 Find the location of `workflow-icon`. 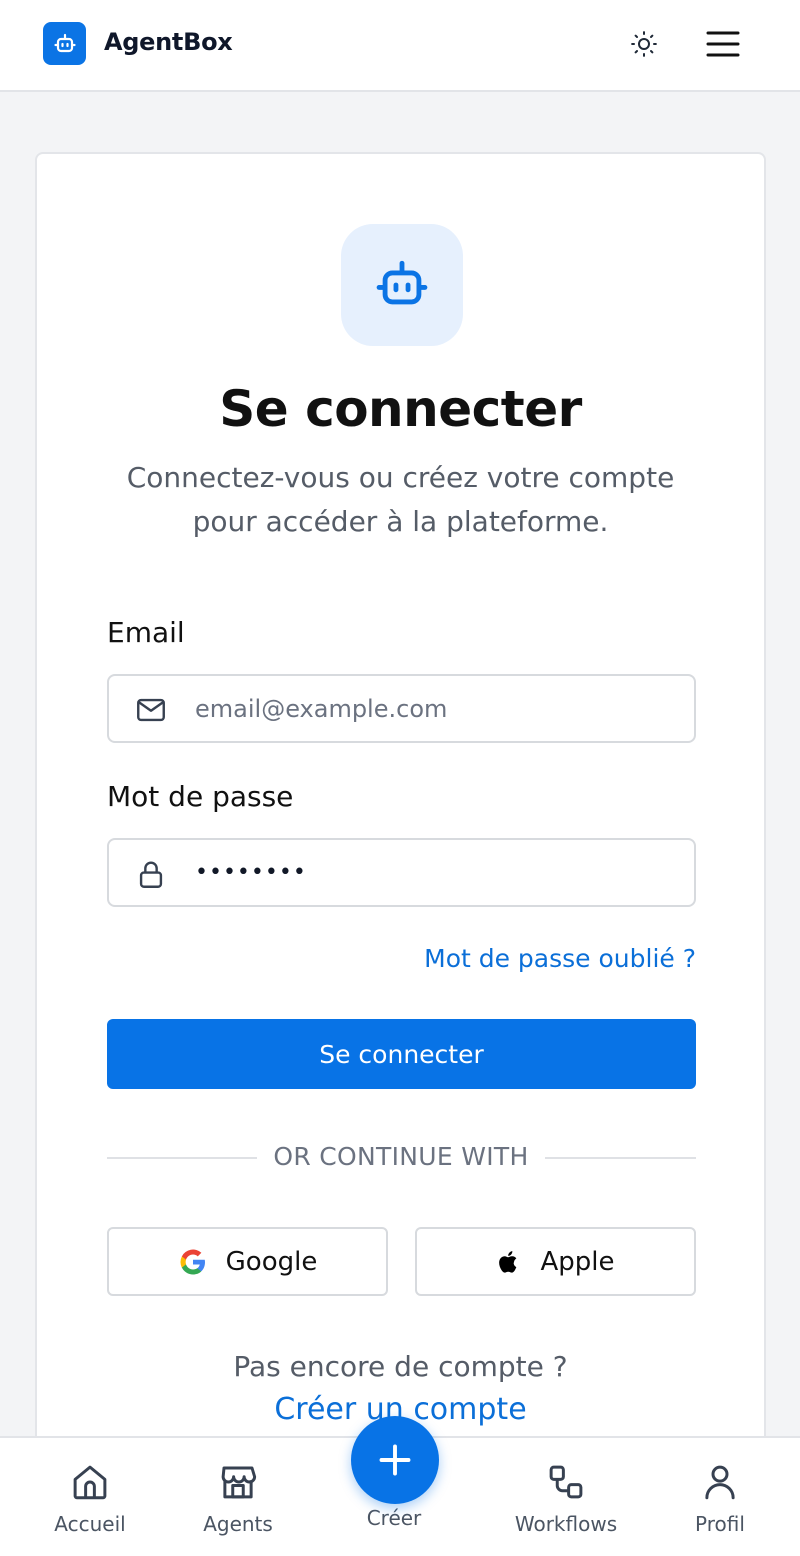

workflow-icon is located at coordinates (566, 1482).